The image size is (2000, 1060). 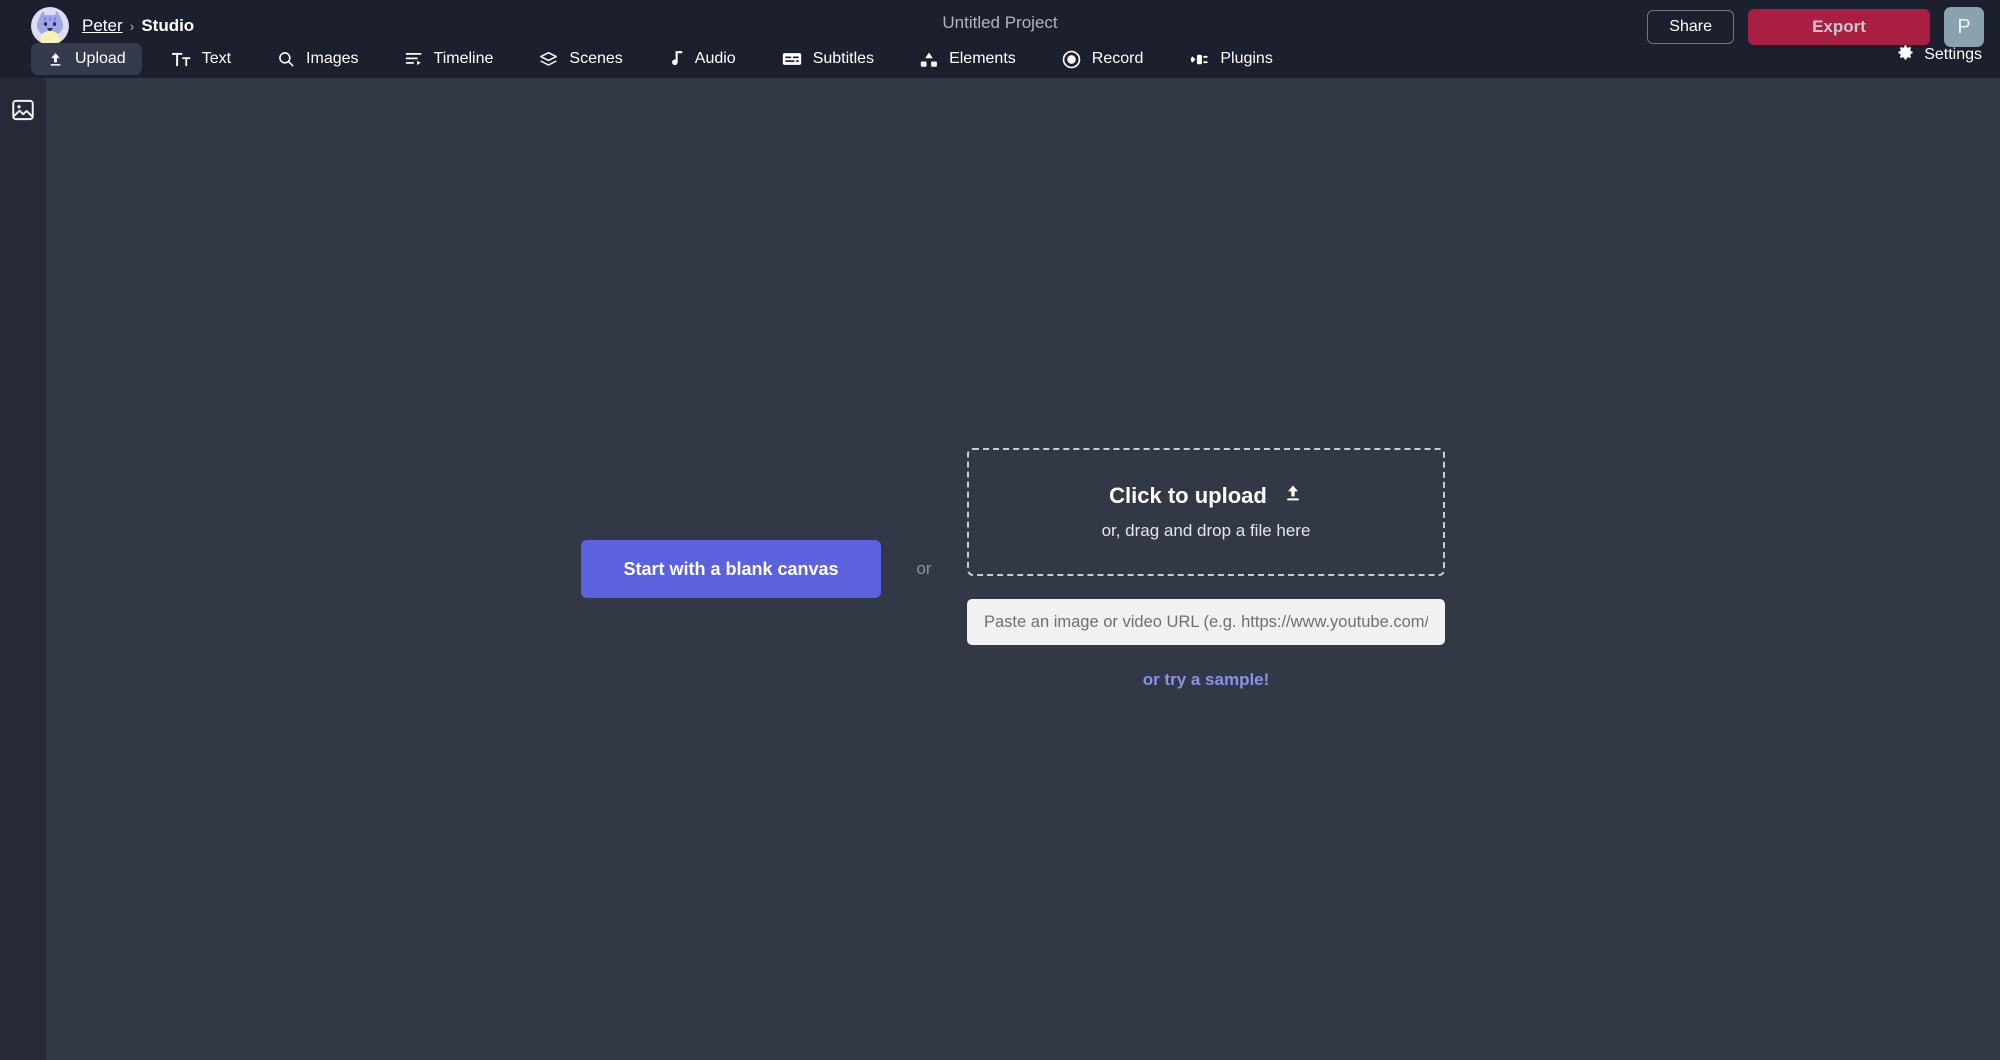 I want to click on tab-scenes: Scenes, so click(x=580, y=59).